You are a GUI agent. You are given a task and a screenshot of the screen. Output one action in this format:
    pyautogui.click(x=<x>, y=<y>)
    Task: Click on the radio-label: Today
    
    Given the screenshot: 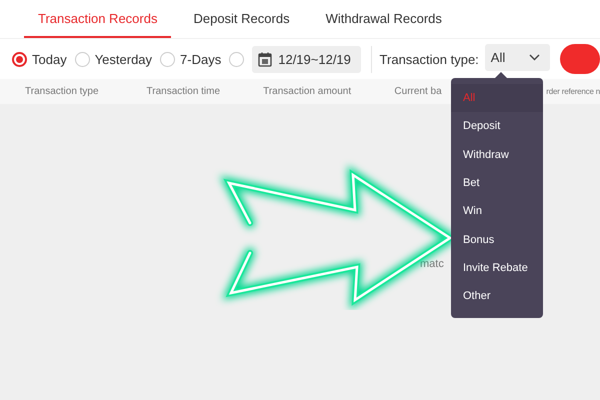 What is the action you would take?
    pyautogui.click(x=49, y=59)
    